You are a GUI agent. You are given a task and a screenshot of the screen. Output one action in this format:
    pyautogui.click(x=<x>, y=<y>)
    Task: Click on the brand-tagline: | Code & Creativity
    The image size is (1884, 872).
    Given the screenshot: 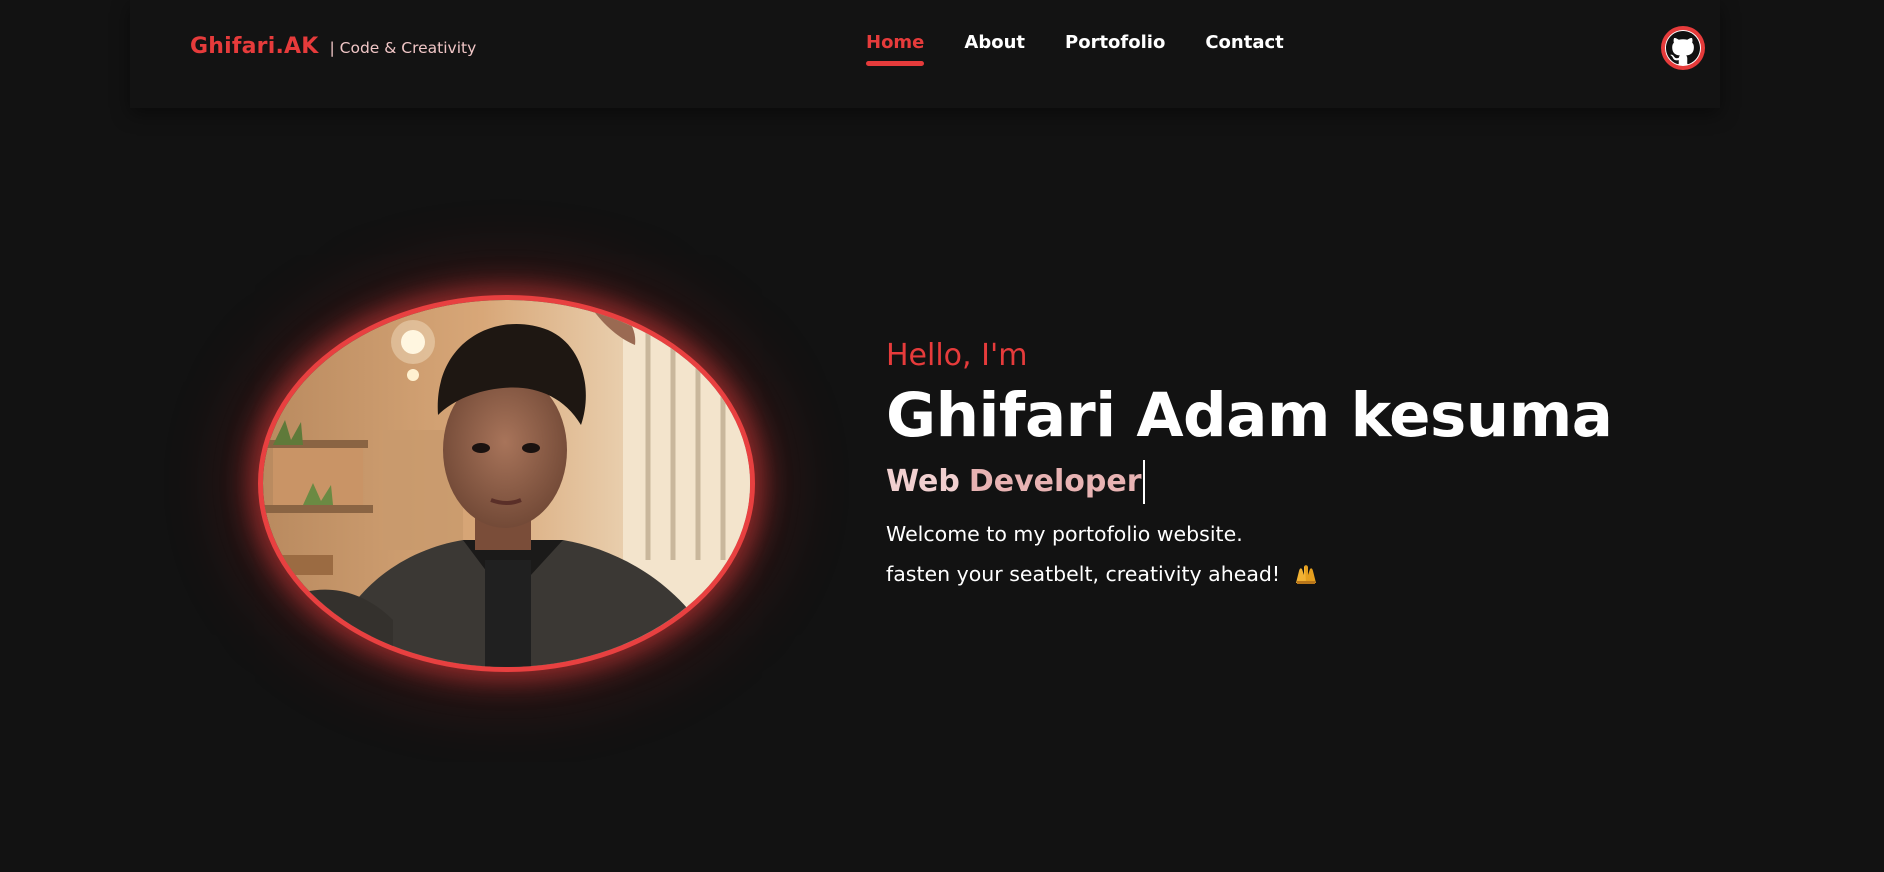 What is the action you would take?
    pyautogui.click(x=403, y=48)
    